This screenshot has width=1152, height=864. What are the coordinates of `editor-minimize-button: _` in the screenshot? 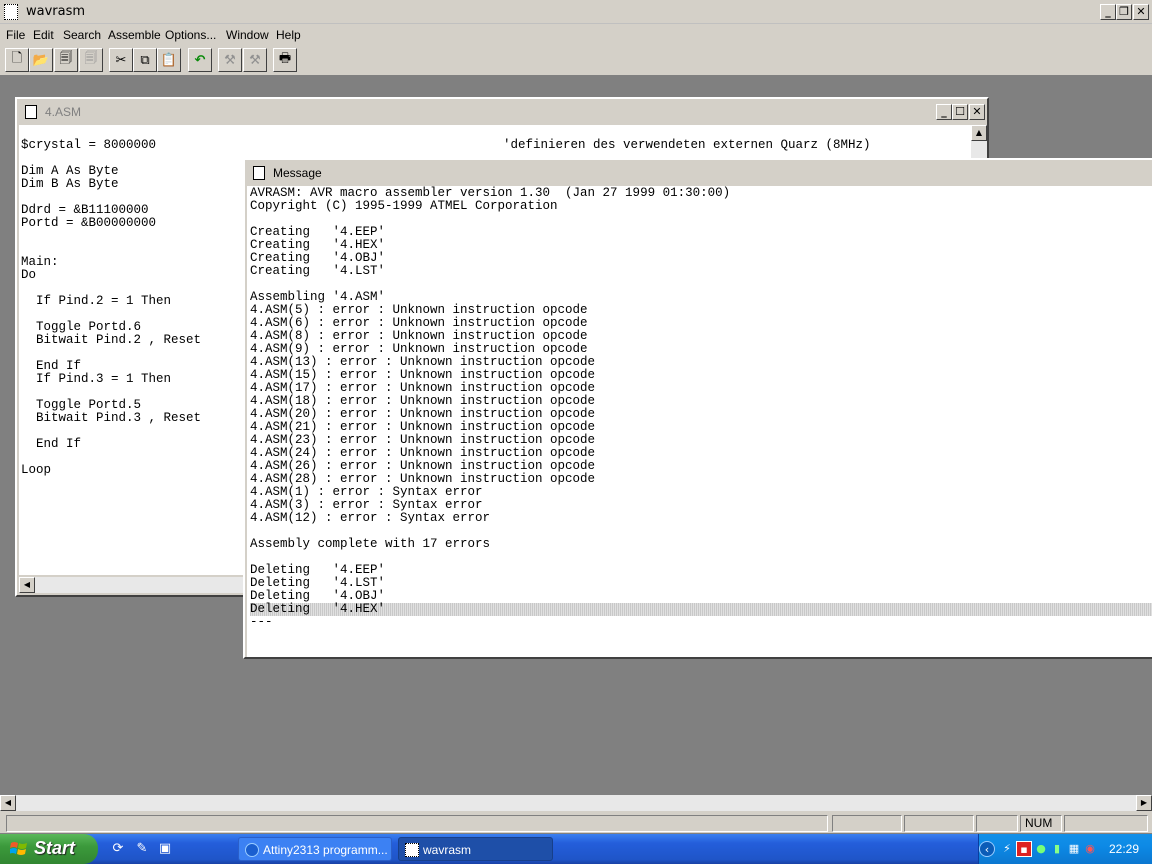 It's located at (944, 112).